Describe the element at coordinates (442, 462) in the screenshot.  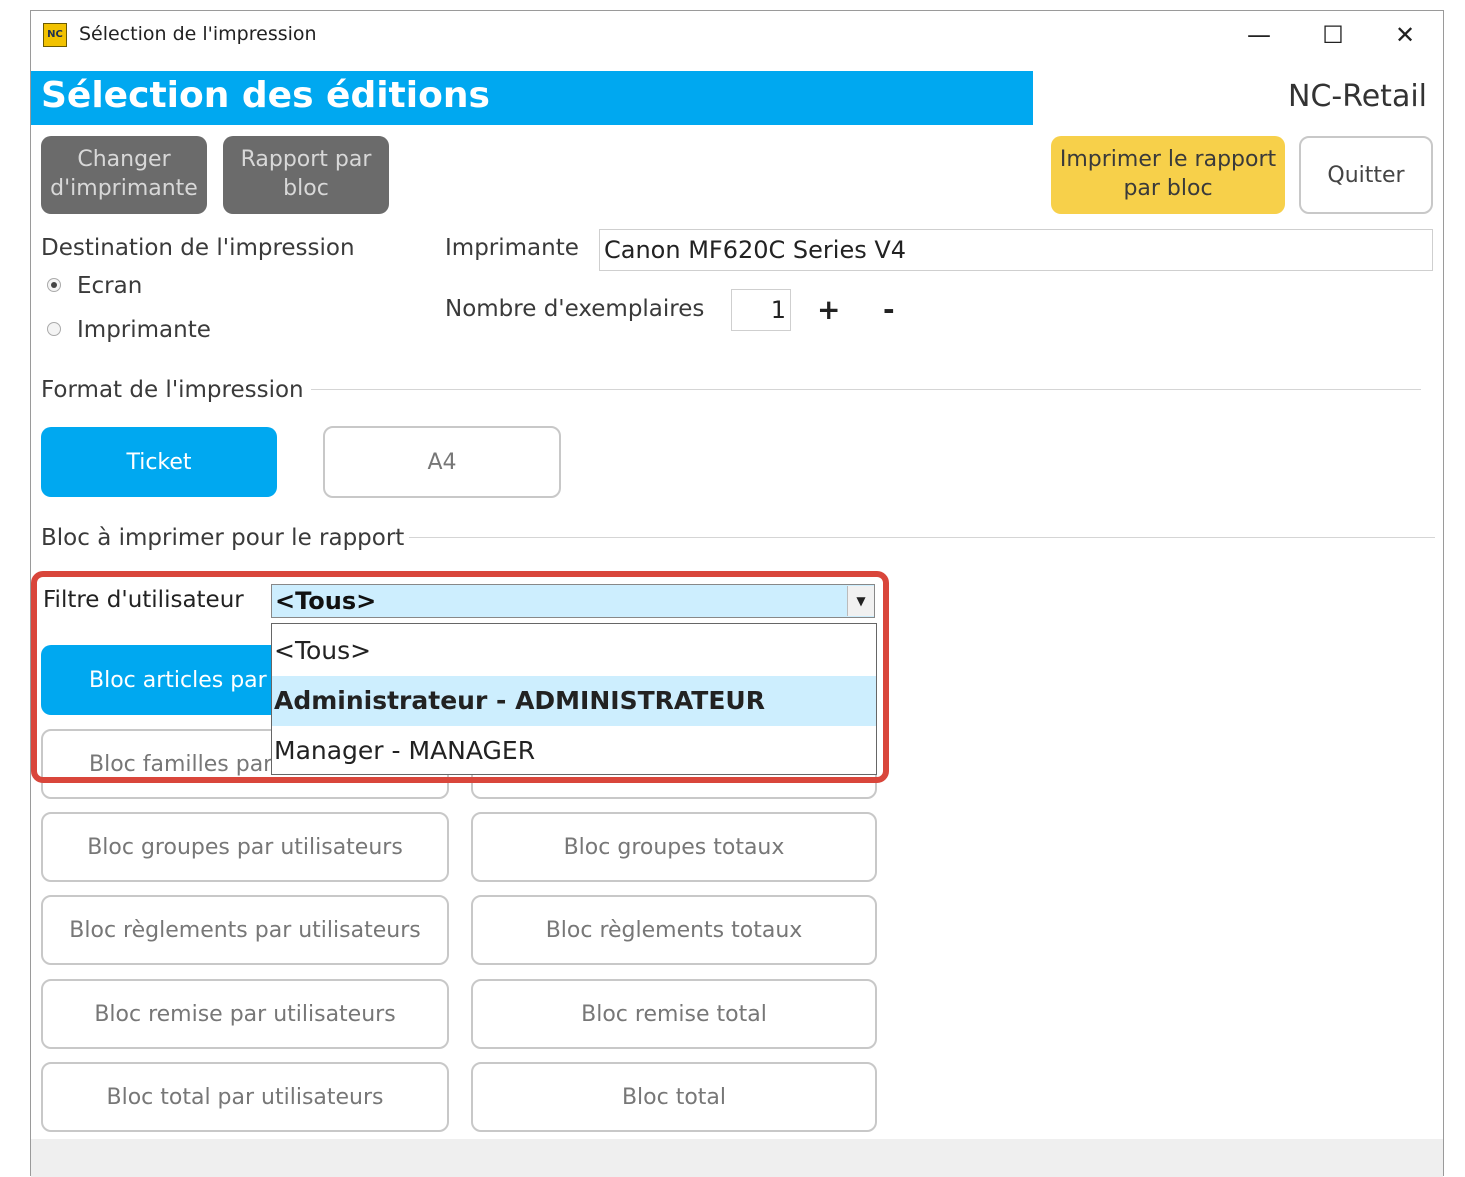
I see `a4-format-button: A4` at that location.